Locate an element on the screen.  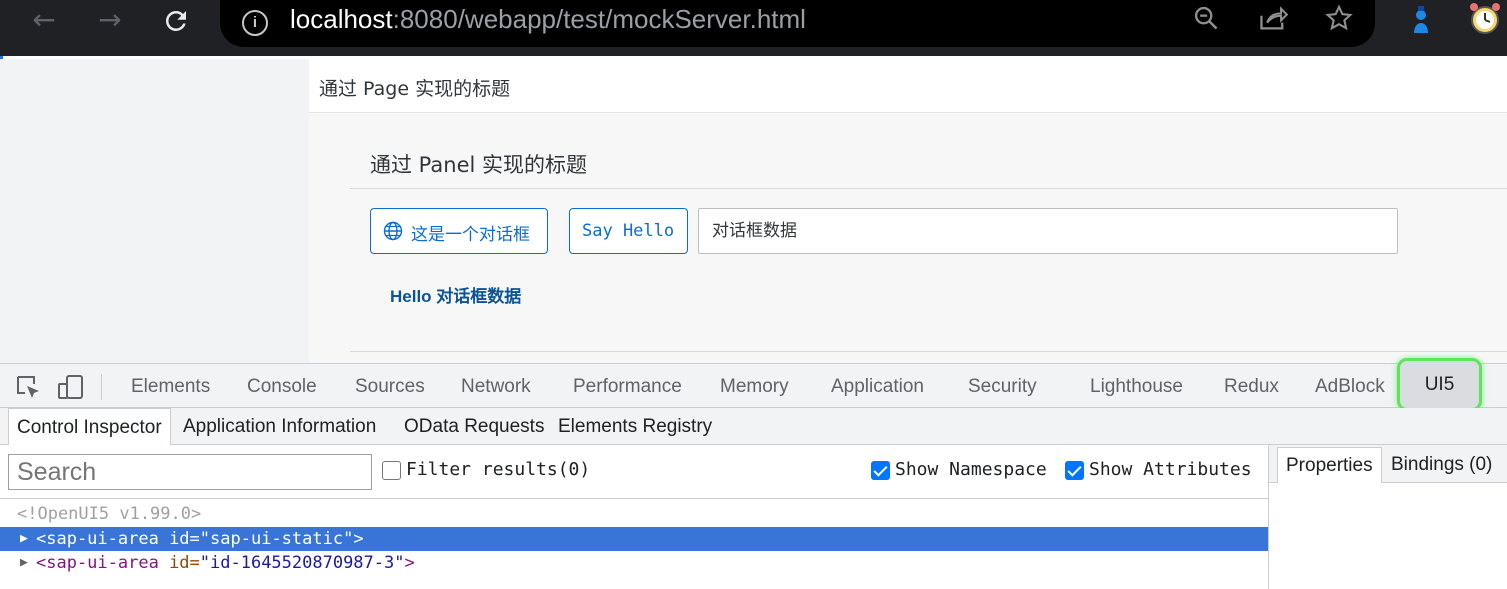
extension-icon is located at coordinates (1421, 21).